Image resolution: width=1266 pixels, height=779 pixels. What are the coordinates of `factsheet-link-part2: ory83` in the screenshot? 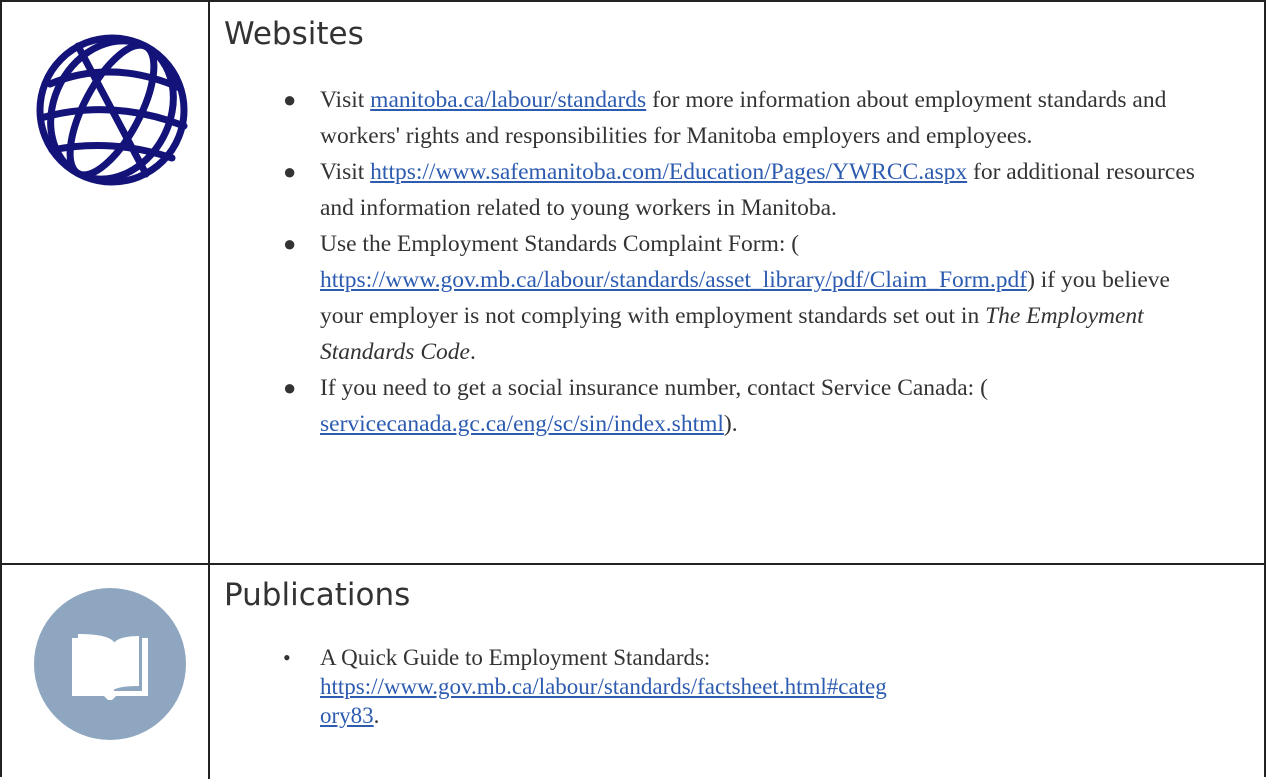 It's located at (347, 715).